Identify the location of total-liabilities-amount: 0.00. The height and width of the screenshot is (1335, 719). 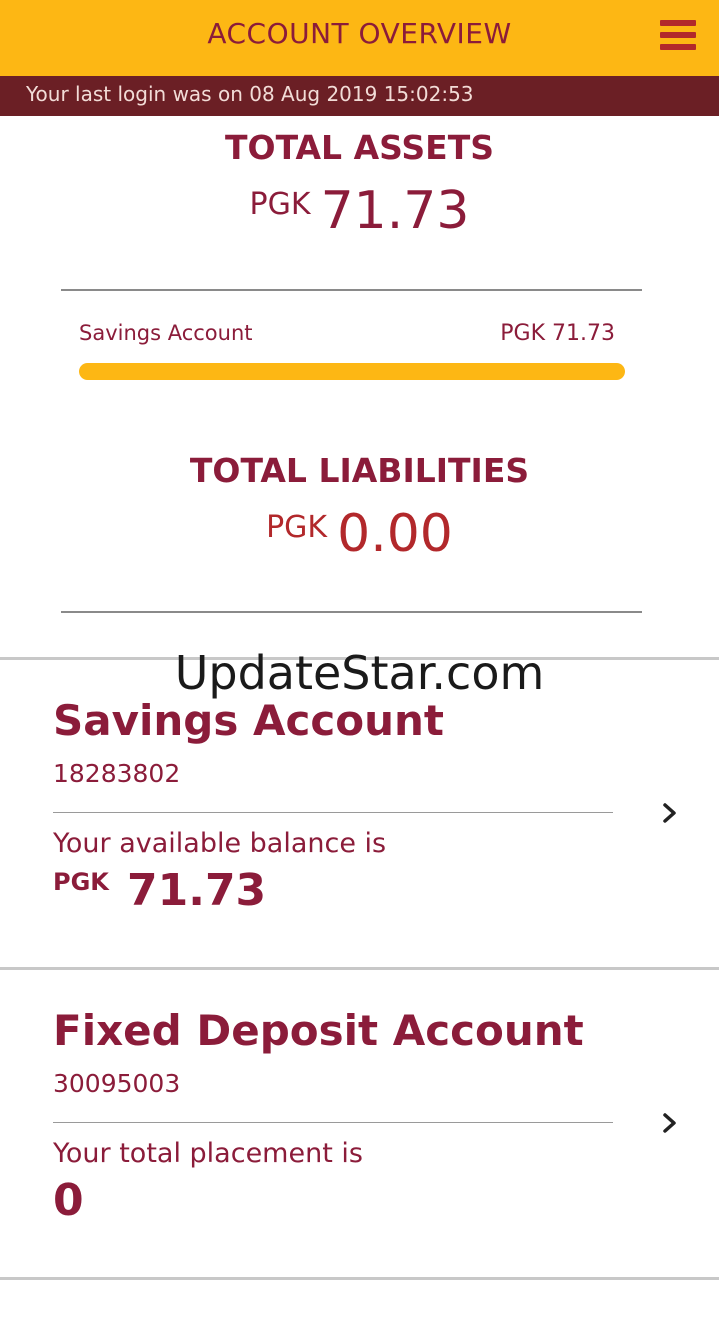
(395, 534).